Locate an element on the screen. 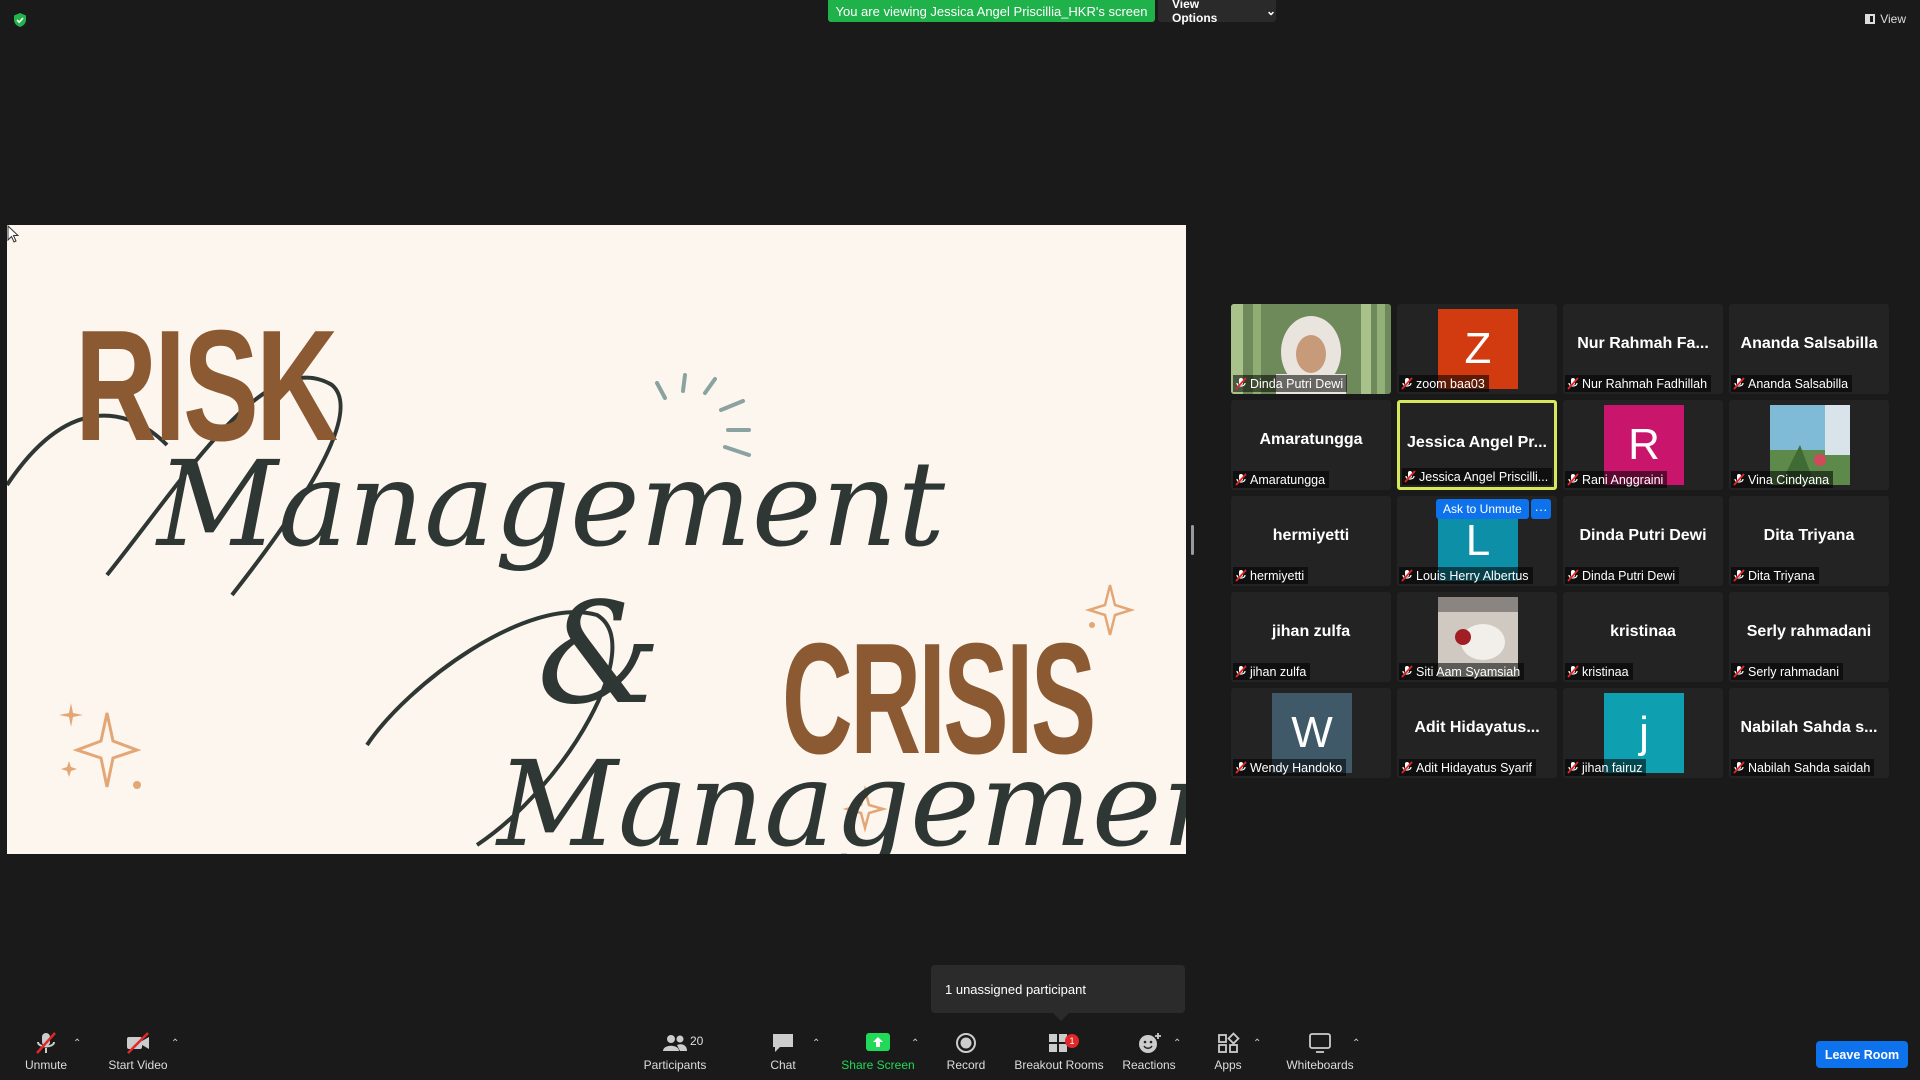 This screenshot has height=1080, width=1920. participant-name-label: kristinaa is located at coordinates (1605, 671).